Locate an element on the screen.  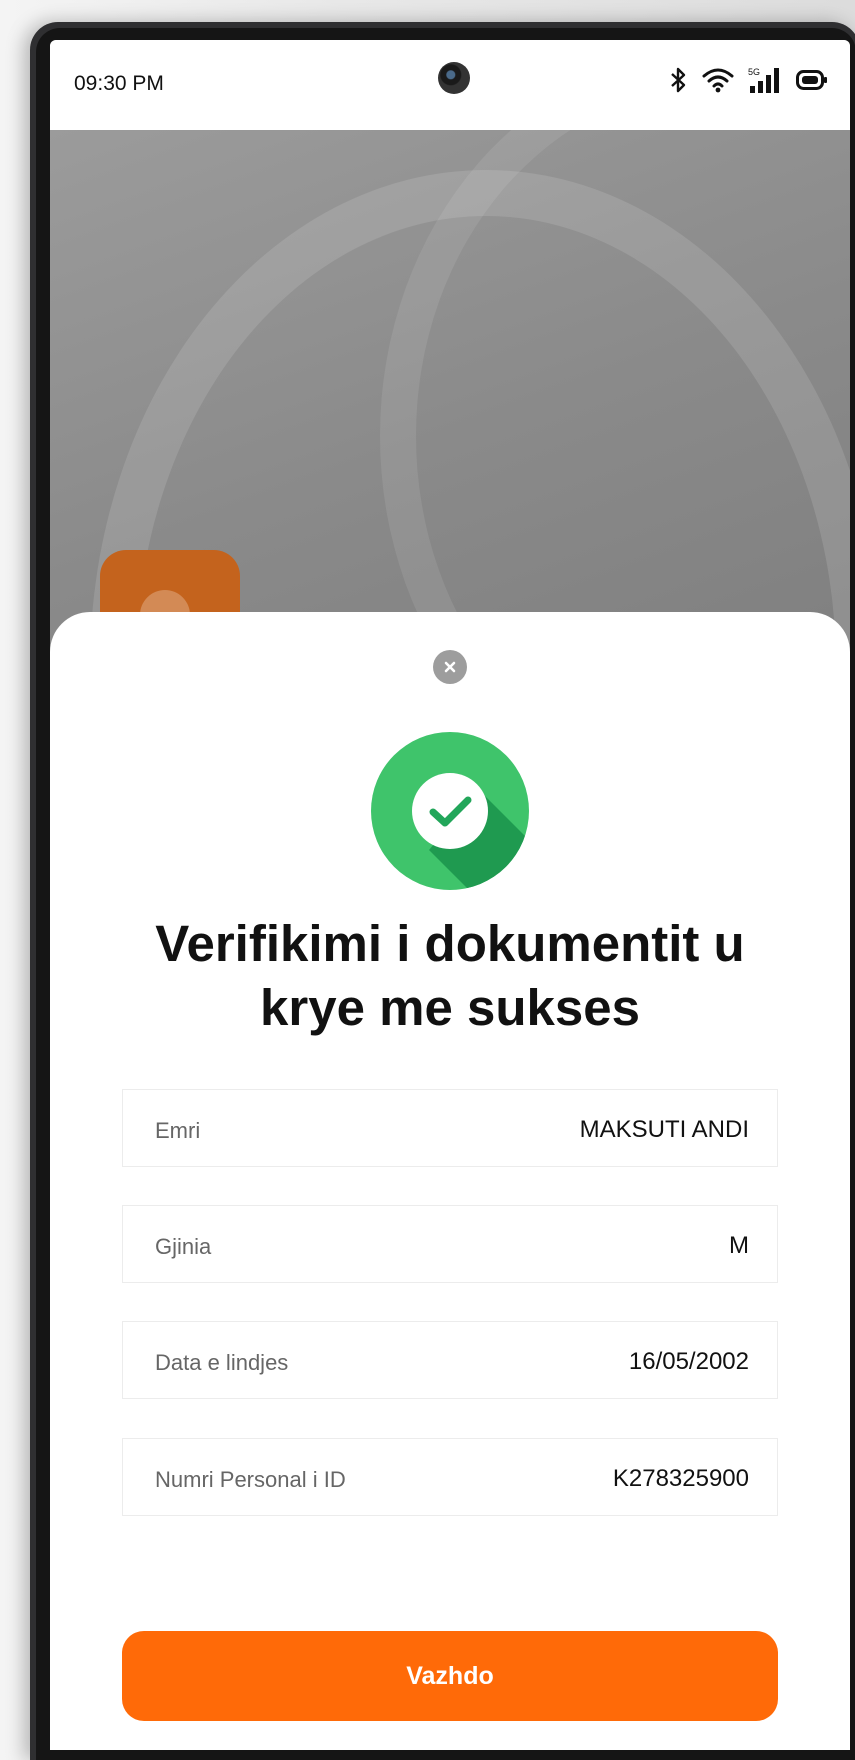
page-title: Verifikimi i dokumentit u krye me sukses is located at coordinates (450, 976).